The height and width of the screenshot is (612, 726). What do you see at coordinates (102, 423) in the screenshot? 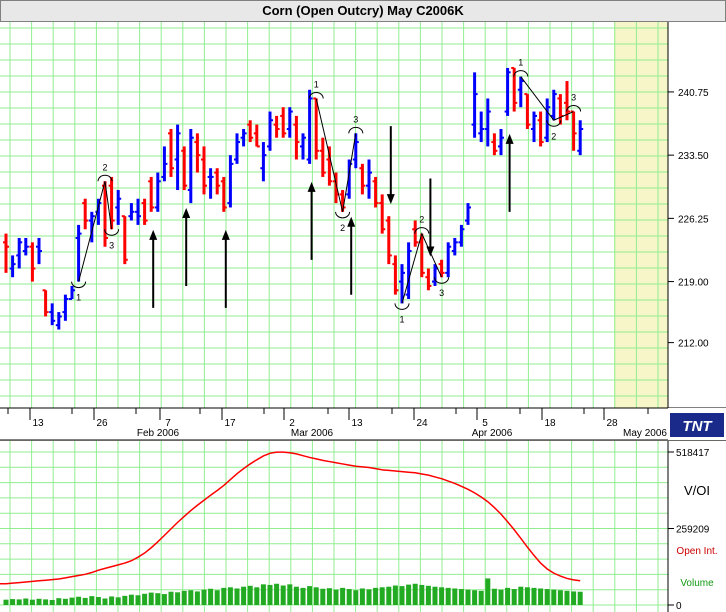
I see `x-tick-label: 26` at bounding box center [102, 423].